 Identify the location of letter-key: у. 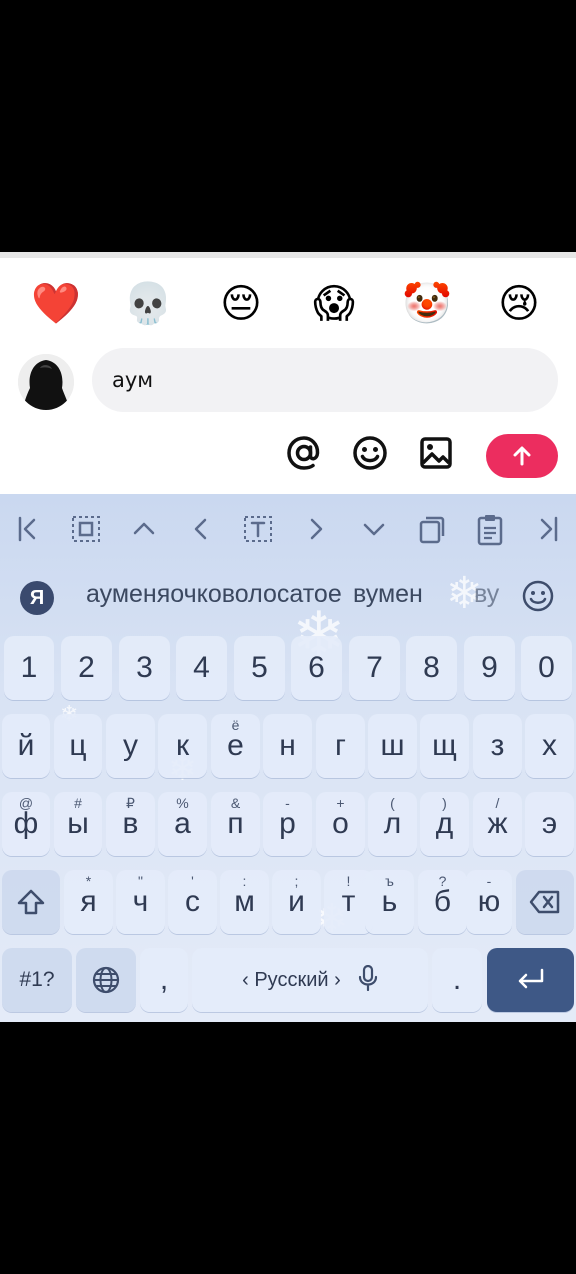
(130, 746).